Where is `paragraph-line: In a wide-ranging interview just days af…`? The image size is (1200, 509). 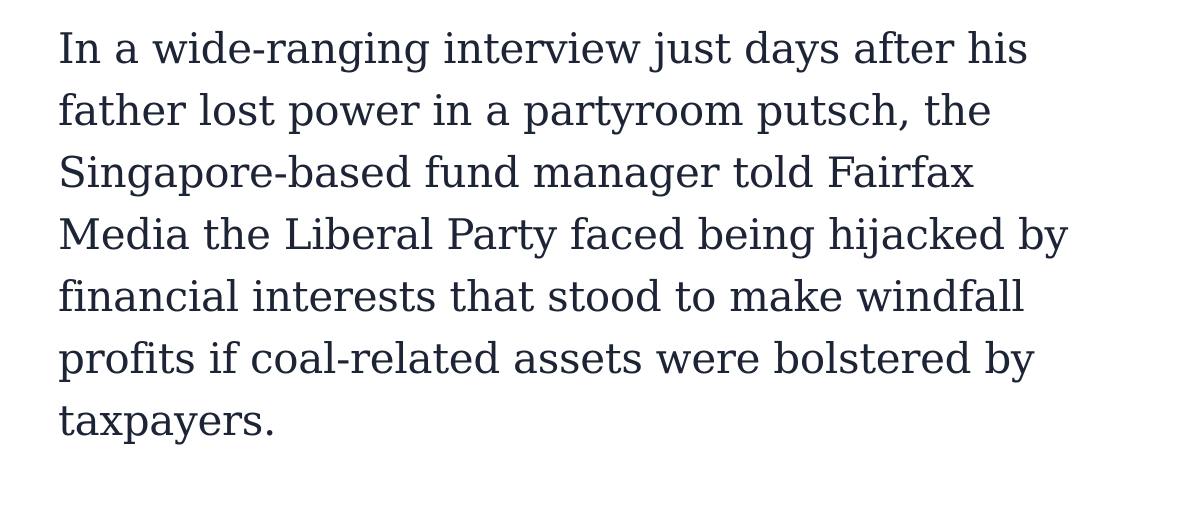 paragraph-line: In a wide-ranging interview just days af… is located at coordinates (543, 48).